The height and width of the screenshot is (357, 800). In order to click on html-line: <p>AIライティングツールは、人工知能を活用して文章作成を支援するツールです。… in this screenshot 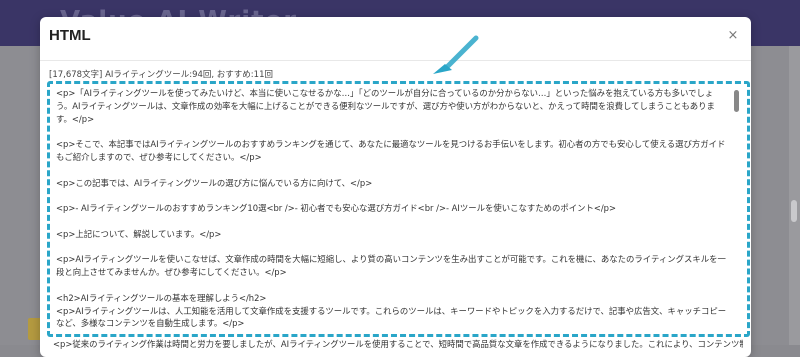, I will do `click(391, 317)`.